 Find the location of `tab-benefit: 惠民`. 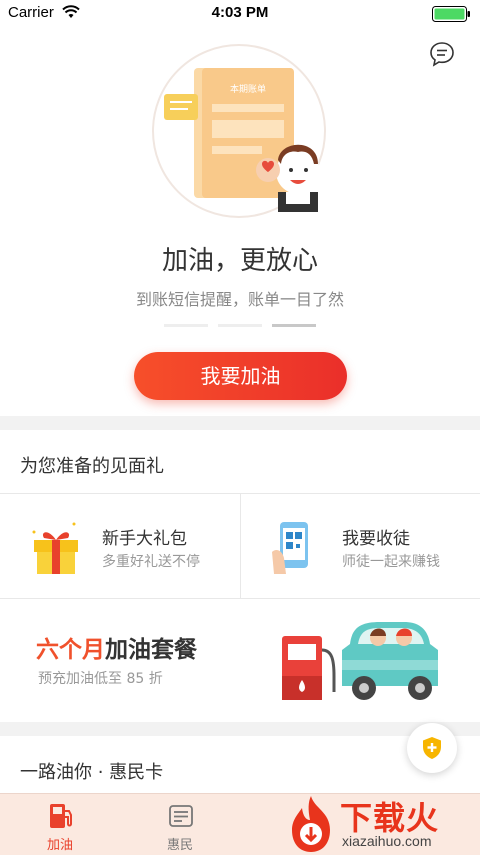

tab-benefit: 惠民 is located at coordinates (180, 824).